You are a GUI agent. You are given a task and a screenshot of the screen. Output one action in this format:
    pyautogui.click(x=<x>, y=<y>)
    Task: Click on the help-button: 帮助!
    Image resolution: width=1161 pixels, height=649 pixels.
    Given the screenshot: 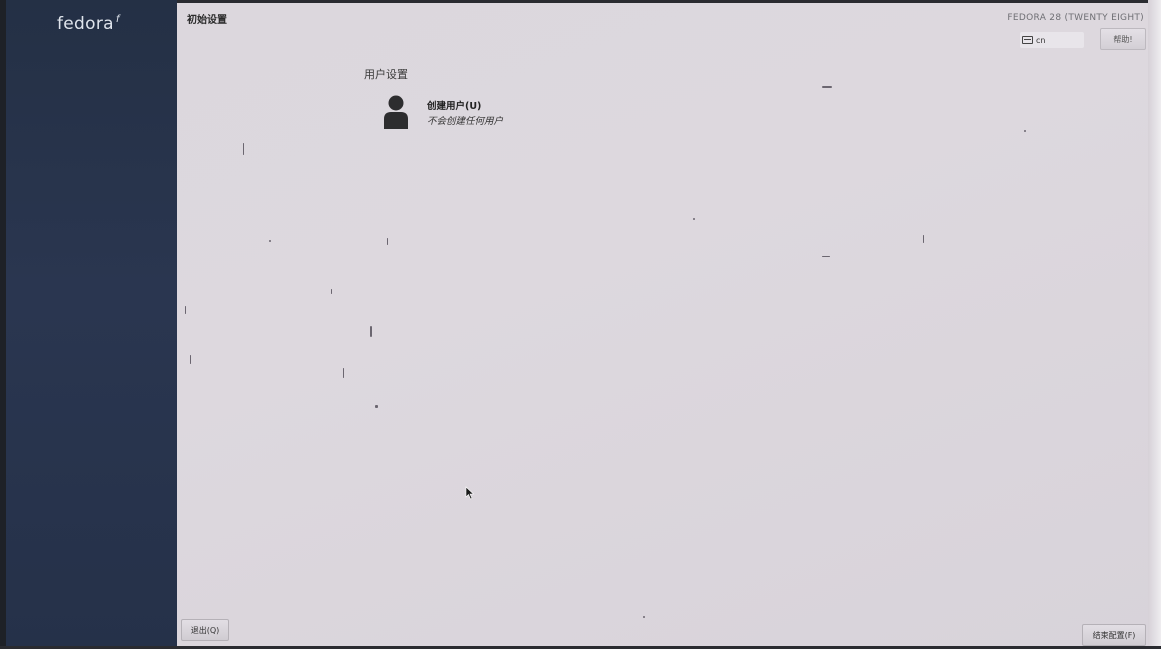 What is the action you would take?
    pyautogui.click(x=1123, y=39)
    